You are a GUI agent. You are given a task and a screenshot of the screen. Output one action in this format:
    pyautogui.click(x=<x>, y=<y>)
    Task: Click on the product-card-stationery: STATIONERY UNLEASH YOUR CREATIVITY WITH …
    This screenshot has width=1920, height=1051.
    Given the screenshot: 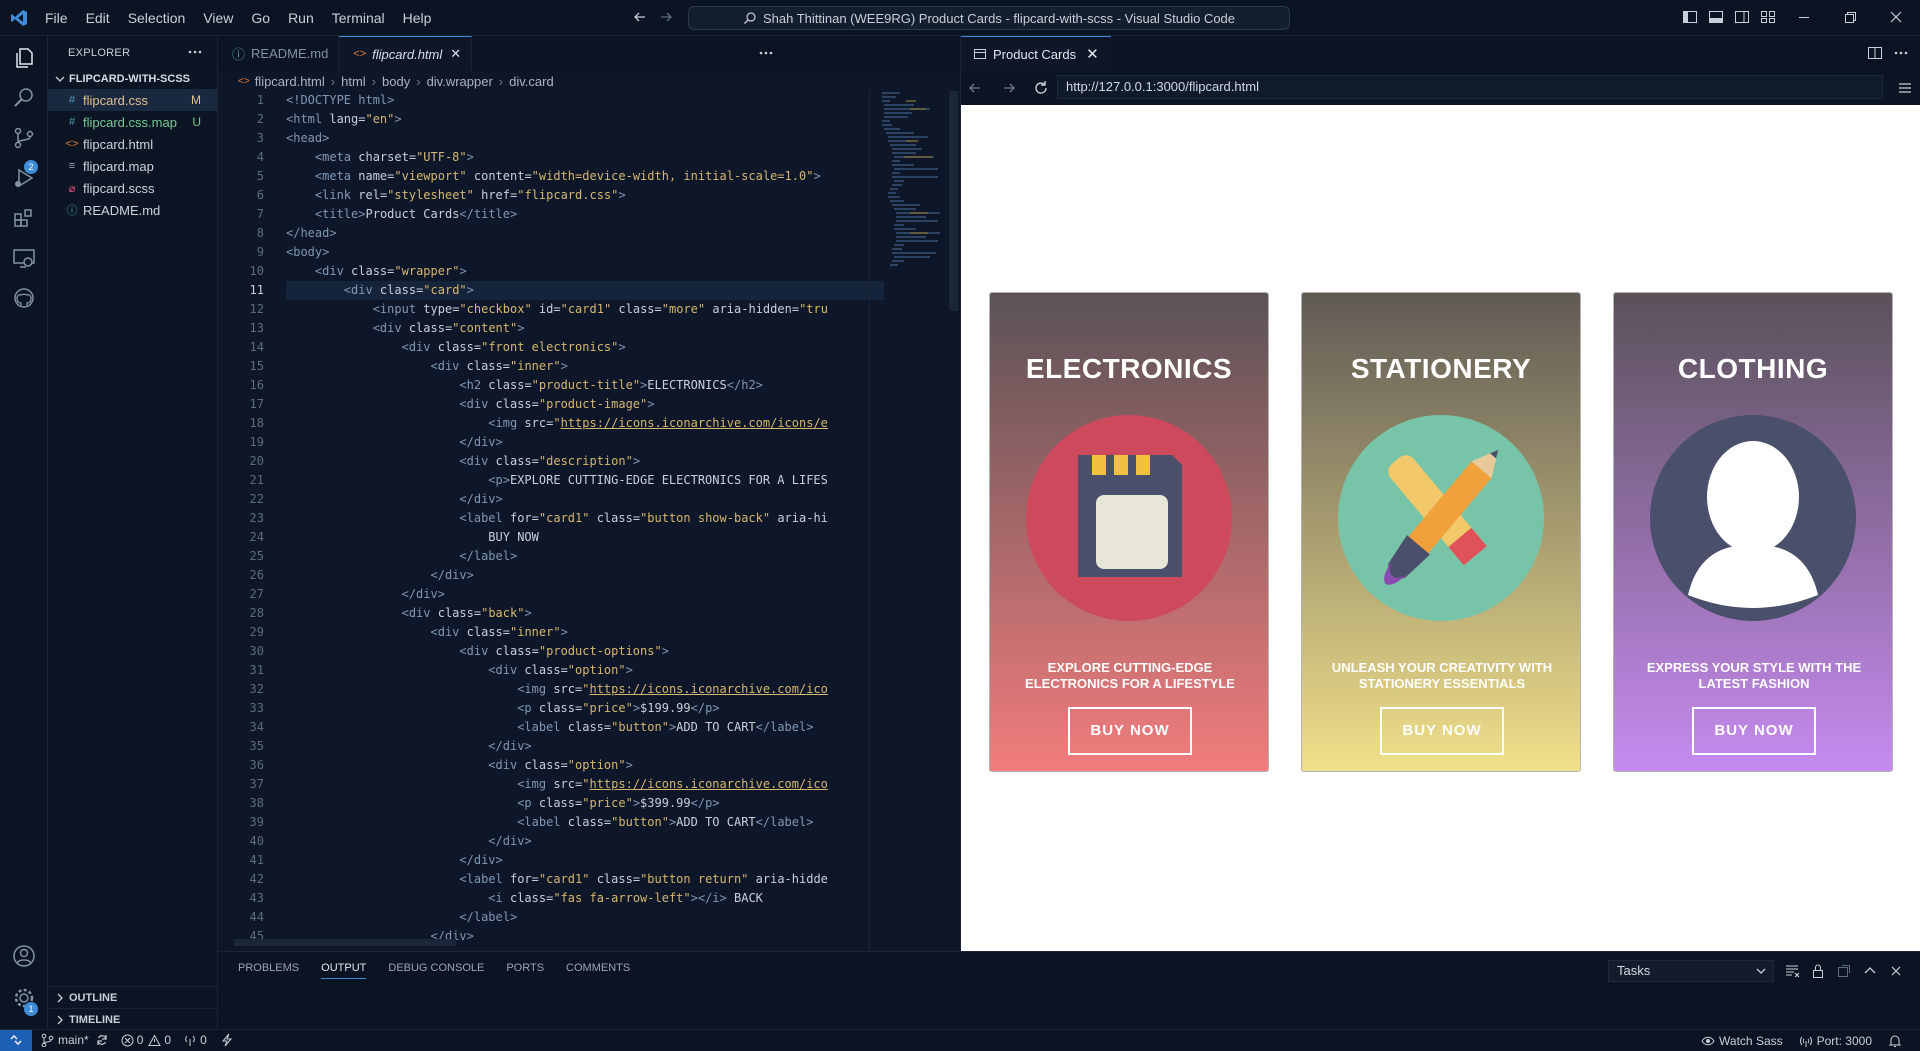 What is the action you would take?
    pyautogui.click(x=1441, y=532)
    